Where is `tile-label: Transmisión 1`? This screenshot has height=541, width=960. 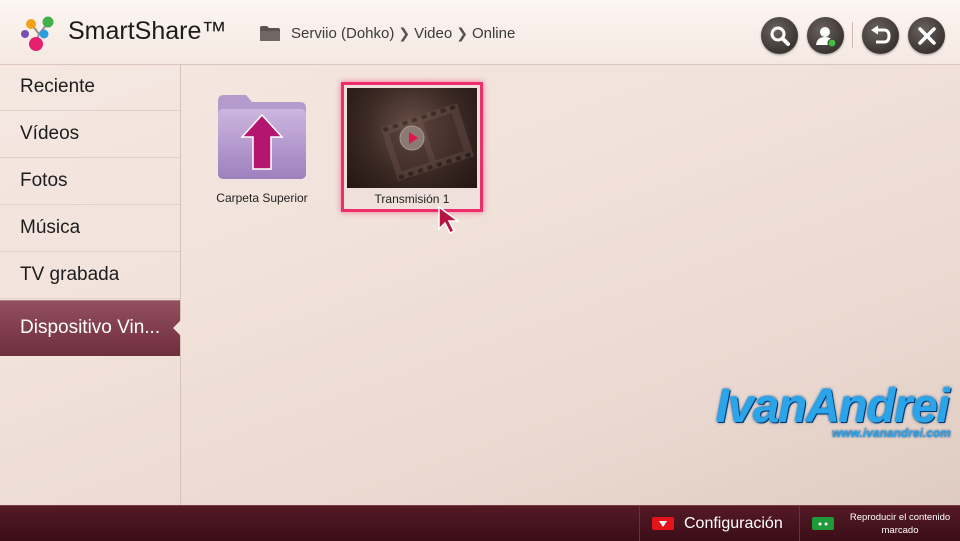 tile-label: Transmisión 1 is located at coordinates (412, 199).